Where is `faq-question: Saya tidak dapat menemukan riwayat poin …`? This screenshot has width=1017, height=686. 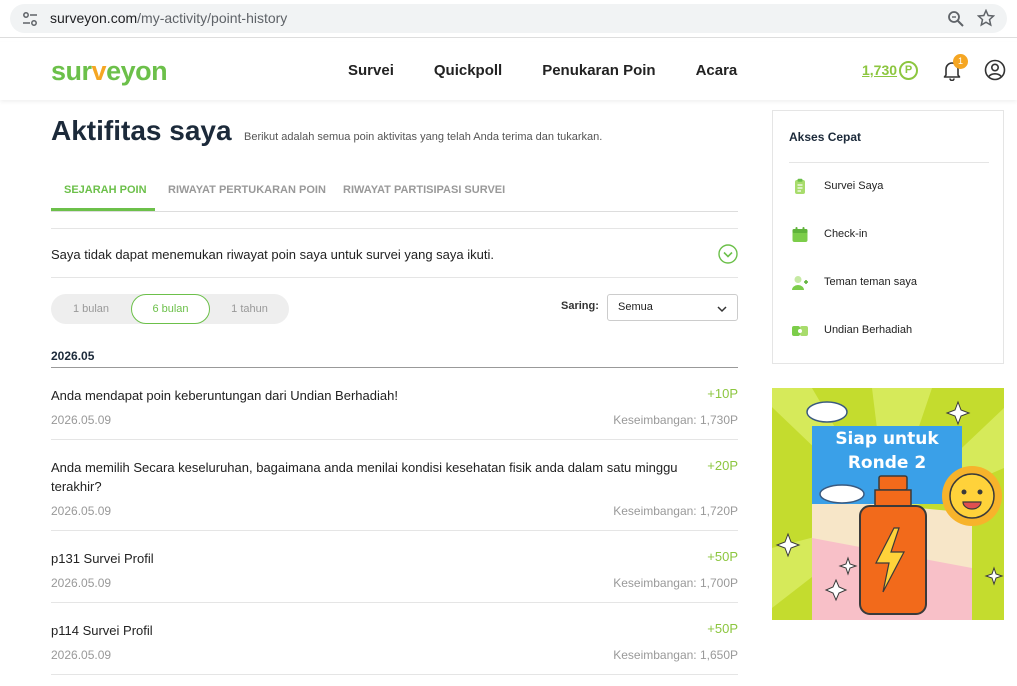 faq-question: Saya tidak dapat menemukan riwayat poin … is located at coordinates (272, 254).